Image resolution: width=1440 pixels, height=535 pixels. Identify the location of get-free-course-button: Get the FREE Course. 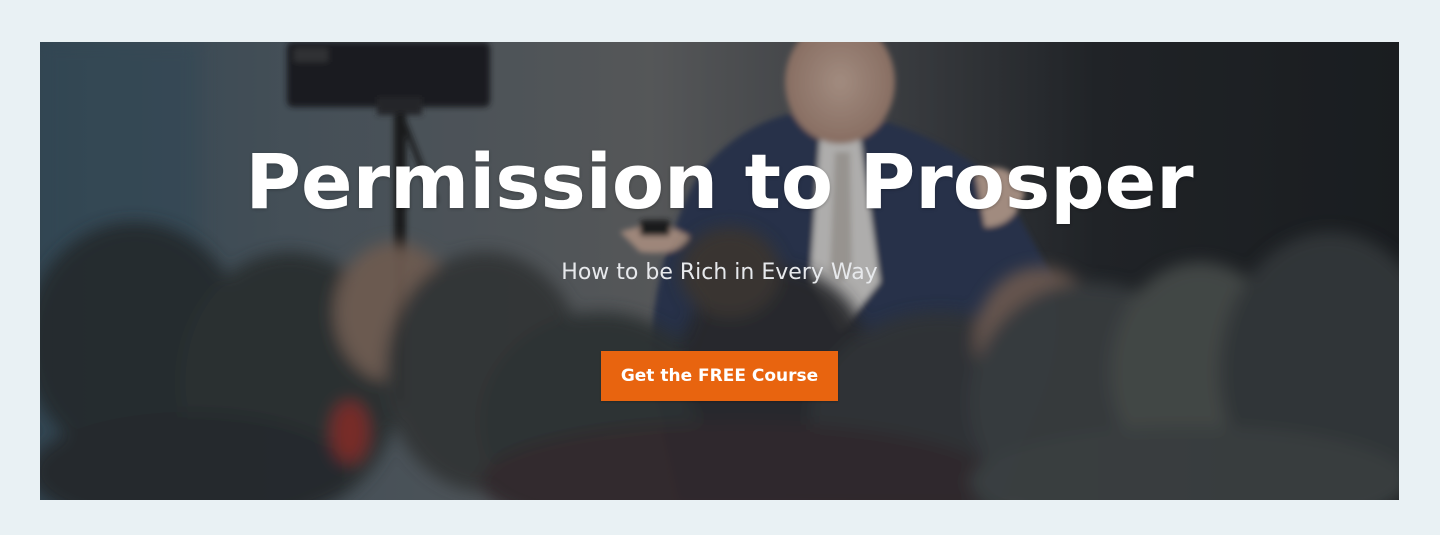
(719, 376).